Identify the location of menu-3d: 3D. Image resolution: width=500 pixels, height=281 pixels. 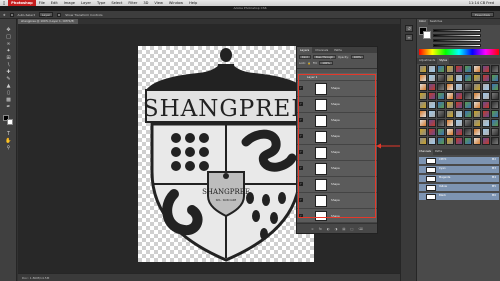
(145, 3).